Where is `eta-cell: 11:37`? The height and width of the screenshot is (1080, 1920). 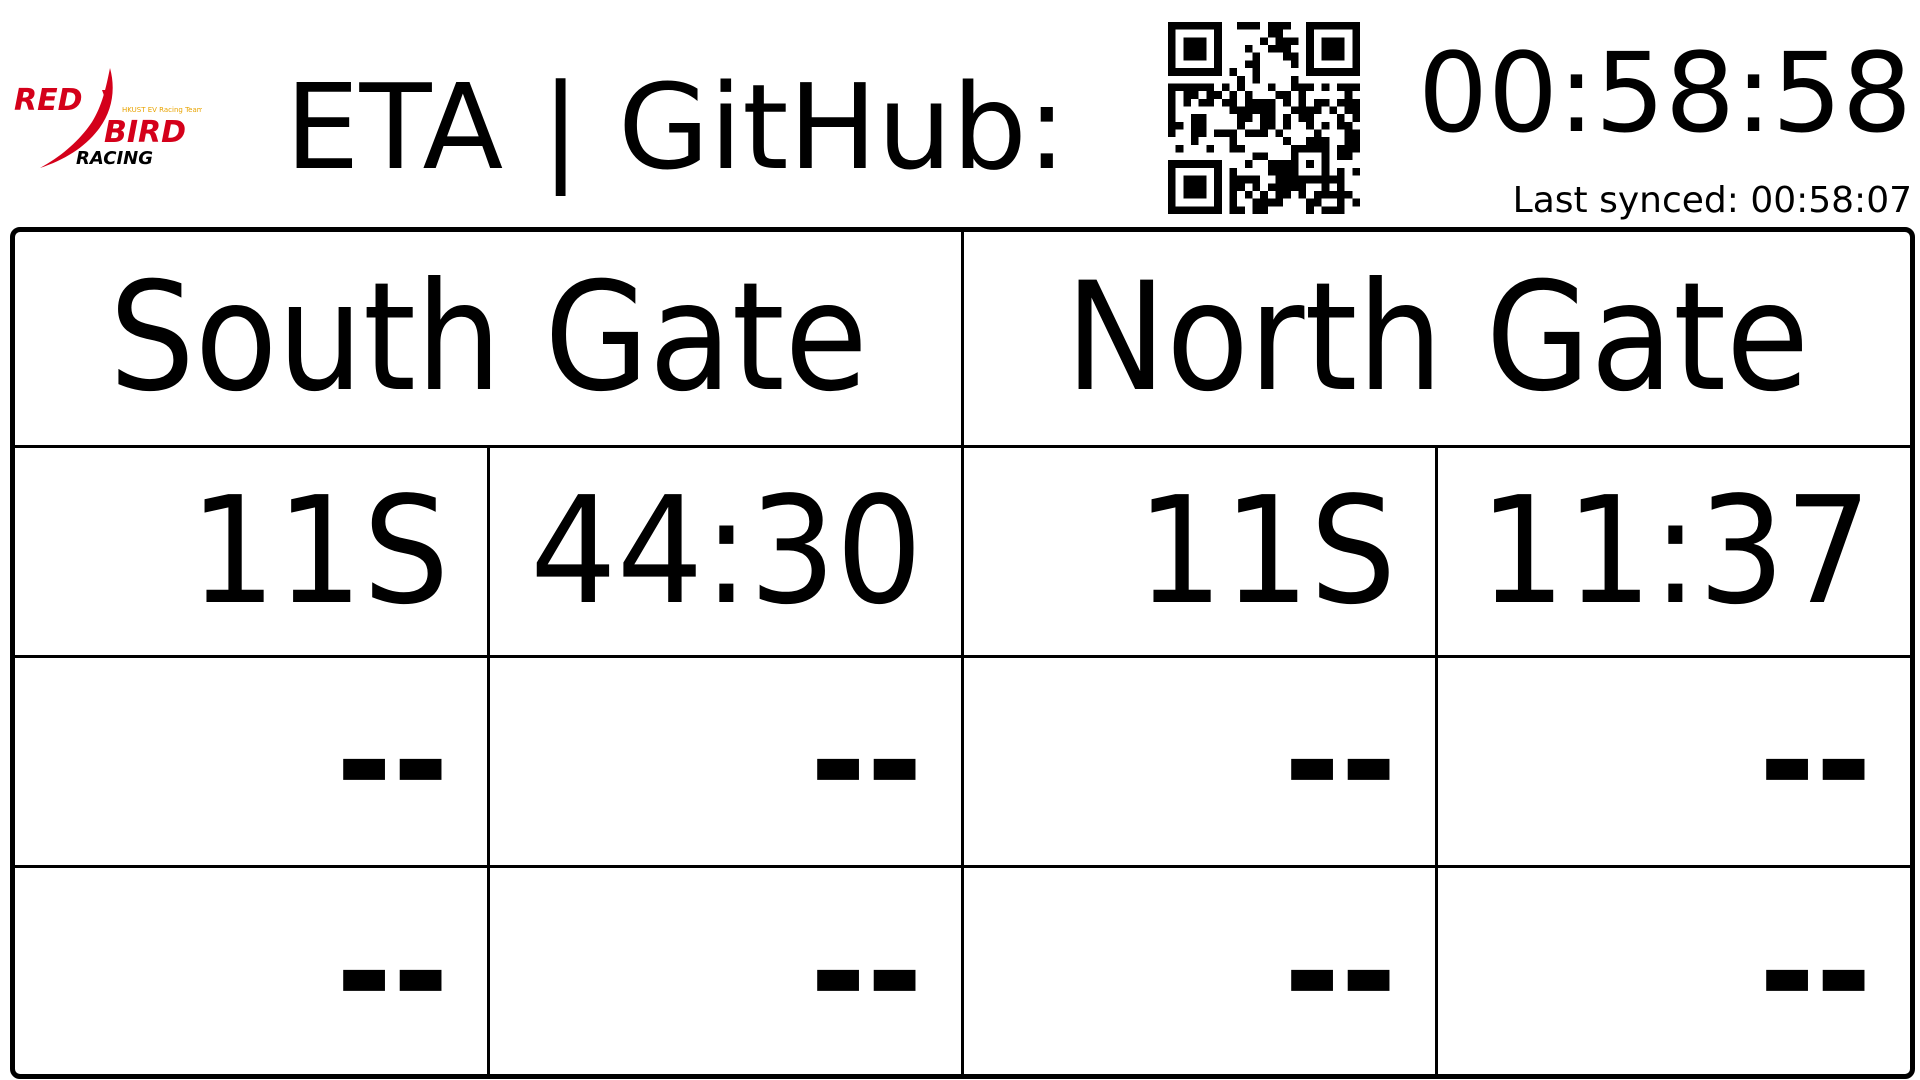
eta-cell: 11:37 is located at coordinates (1672, 551).